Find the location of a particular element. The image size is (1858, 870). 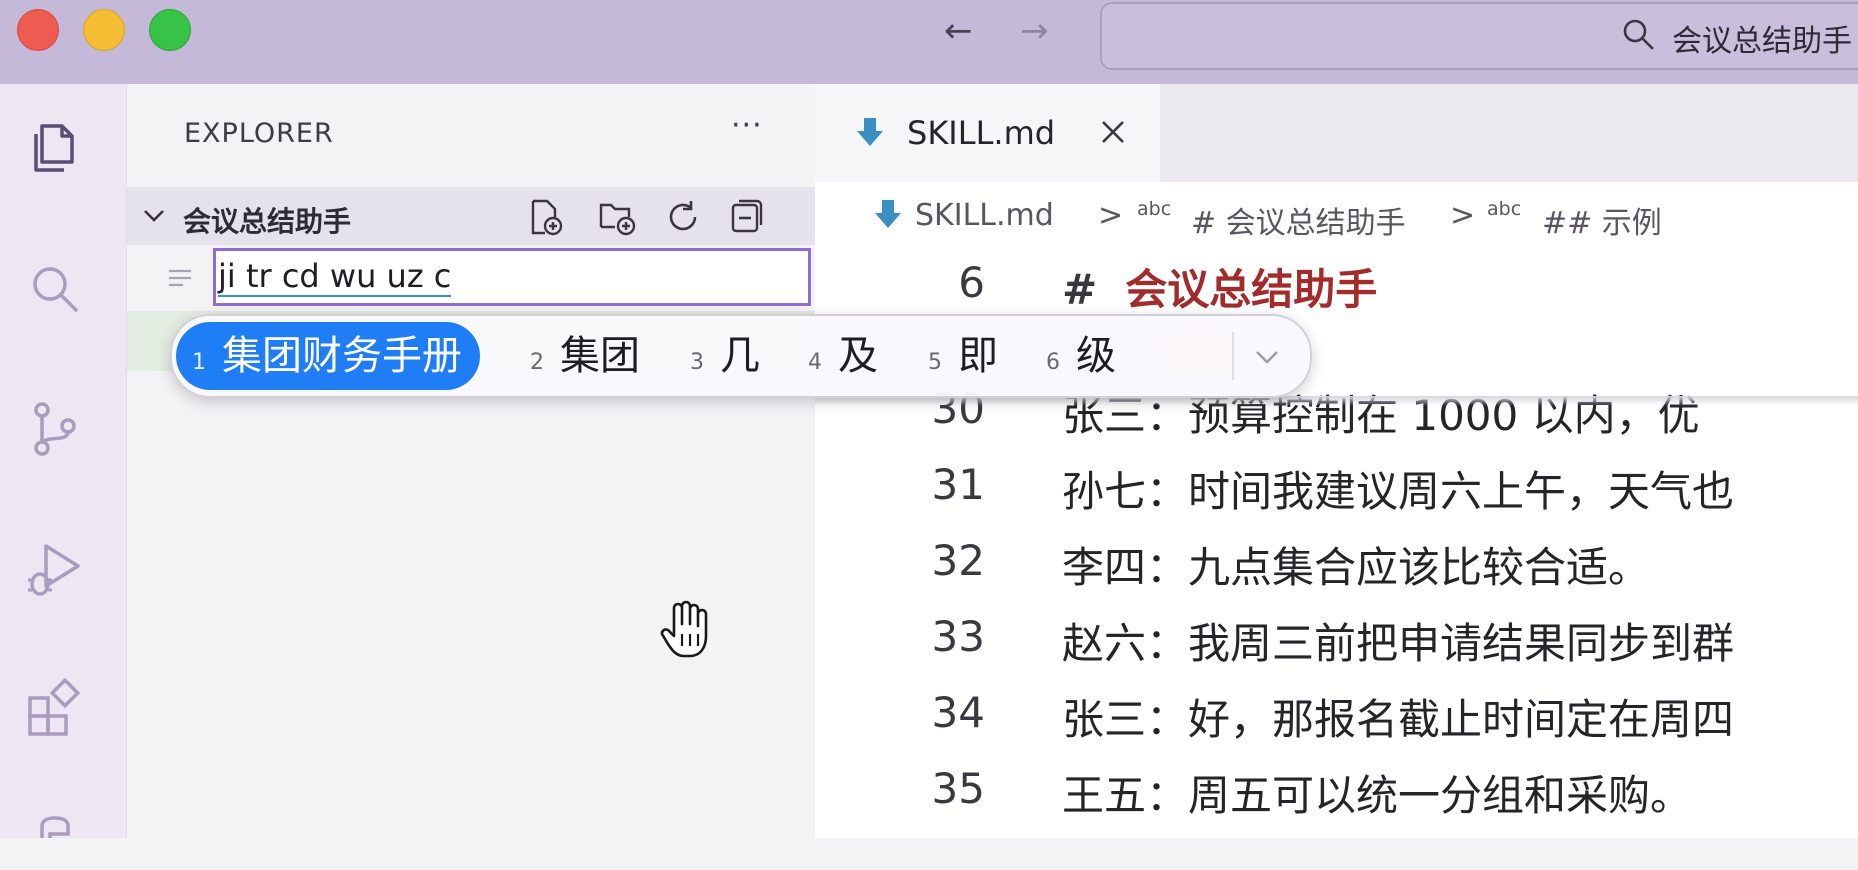

candidate-text: 级 is located at coordinates (1096, 356).